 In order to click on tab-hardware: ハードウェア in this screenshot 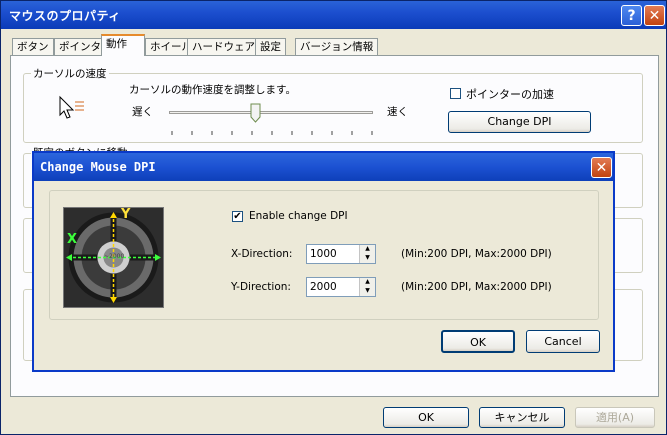, I will do `click(223, 46)`.